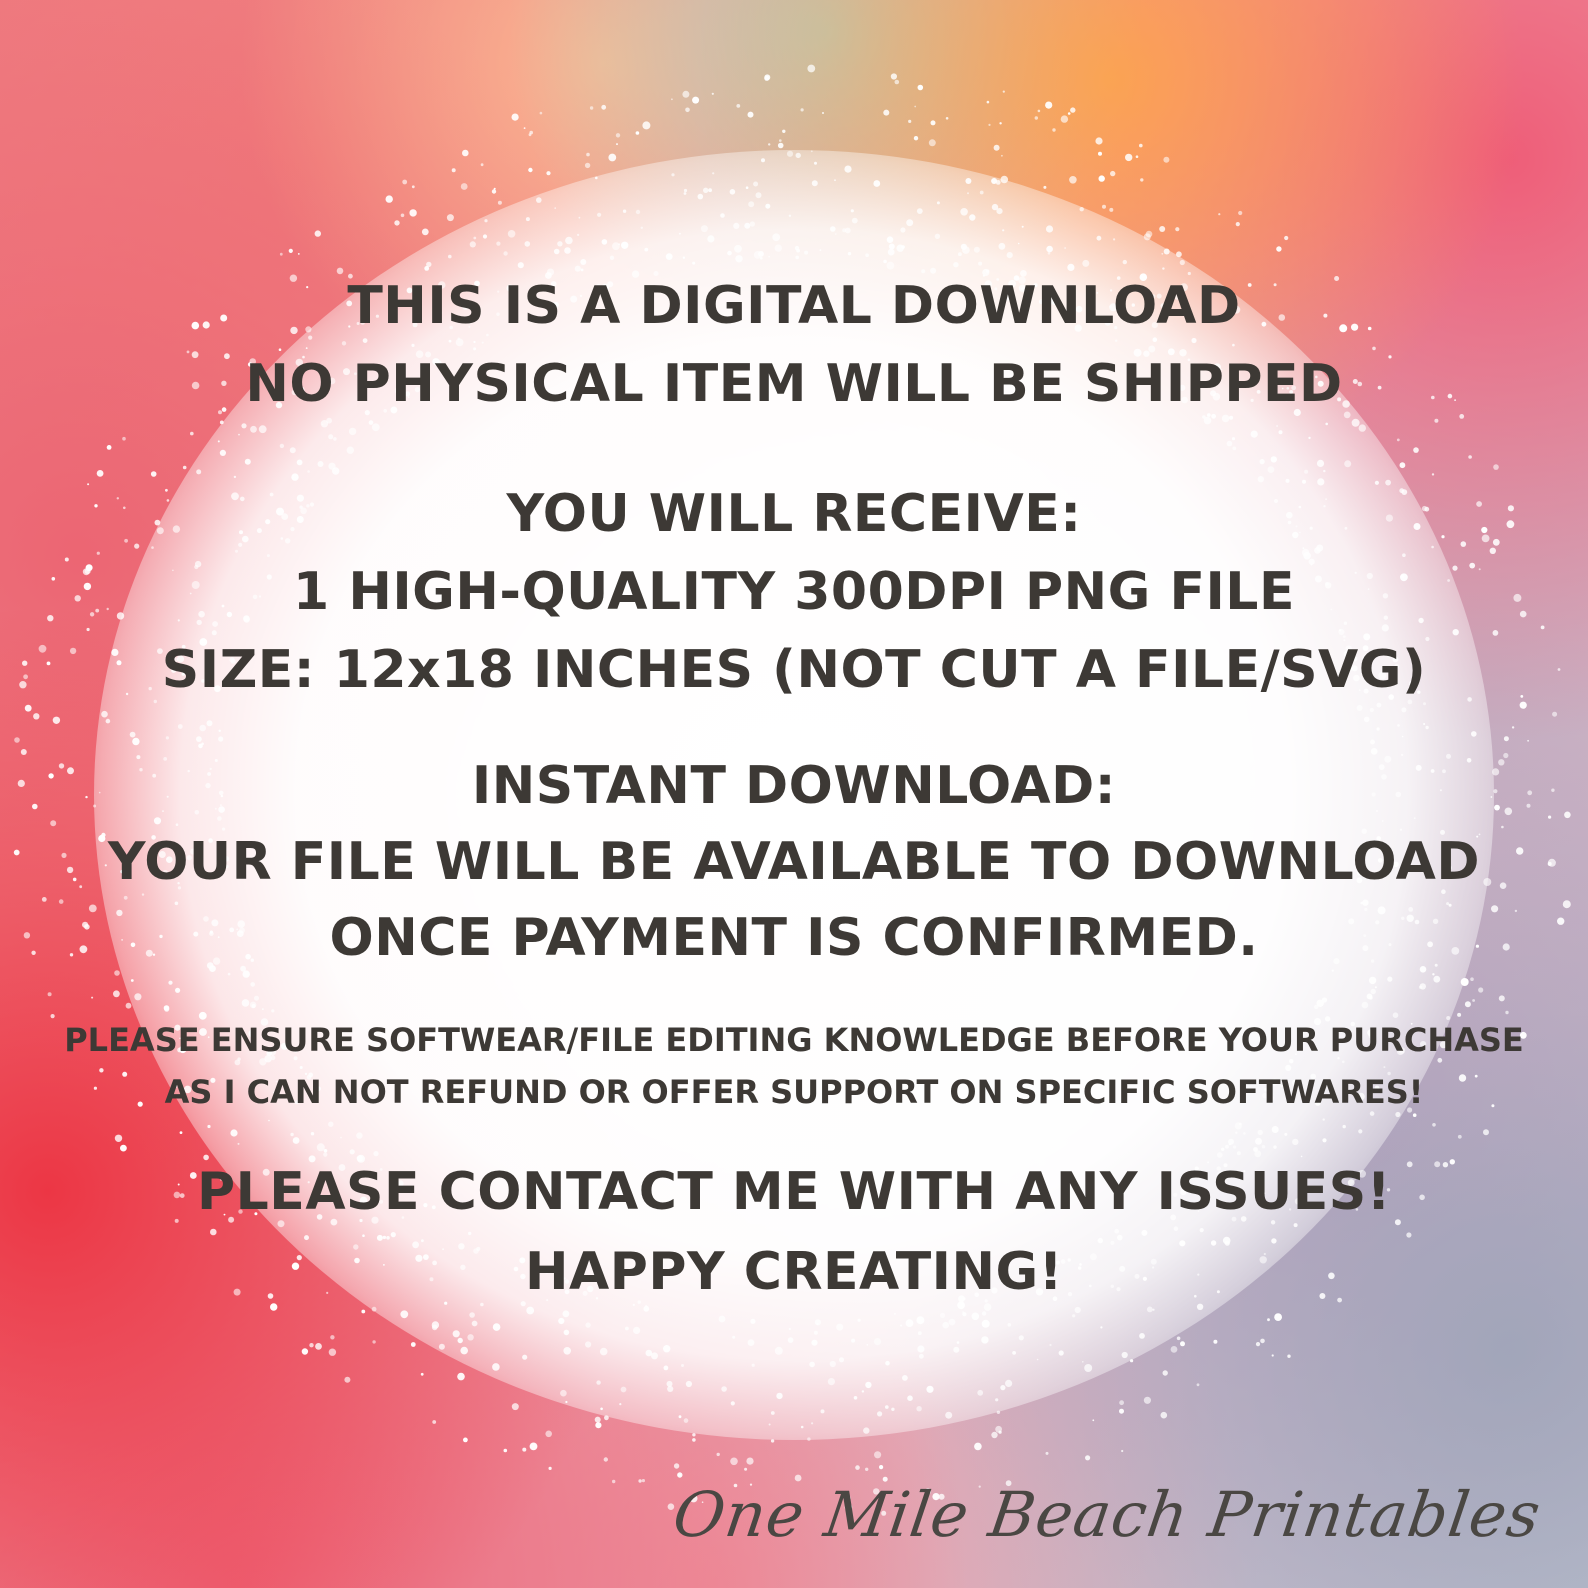 The image size is (1588, 1588). What do you see at coordinates (1107, 1514) in the screenshot?
I see `brand-signature: One Mile Beach Printables` at bounding box center [1107, 1514].